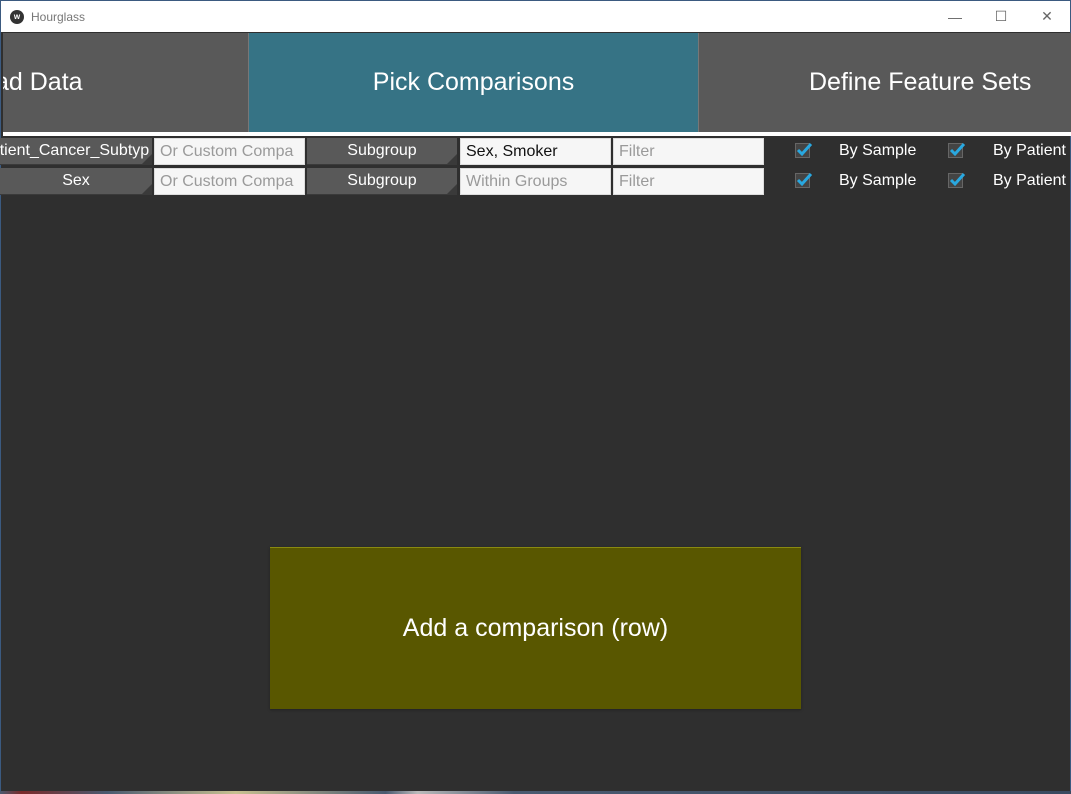 The image size is (1071, 794). I want to click on window-title: Hourglass, so click(58, 16).